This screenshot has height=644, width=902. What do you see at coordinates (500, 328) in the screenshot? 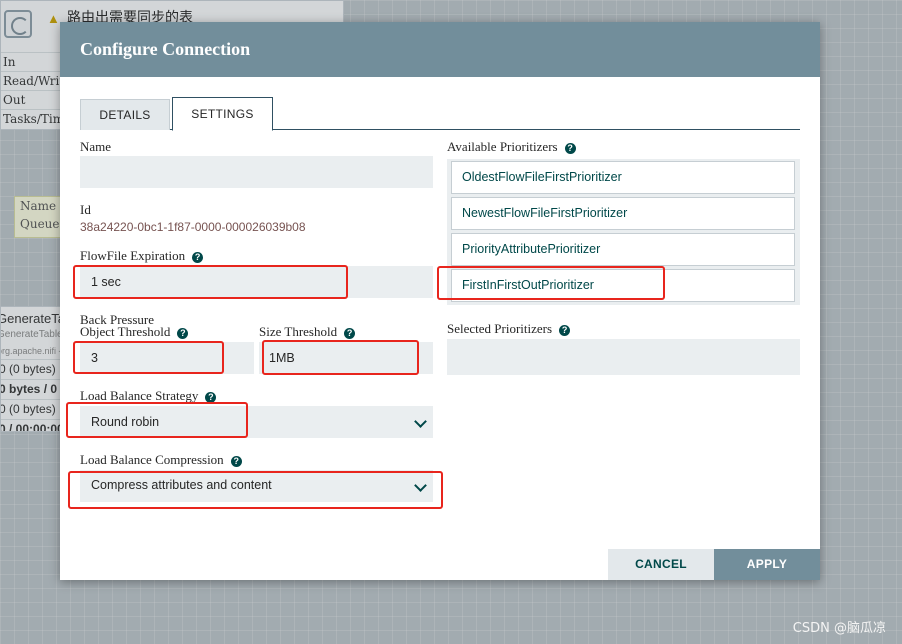
I see `selected-prioritizers-label-text: Selected Prioritizers` at bounding box center [500, 328].